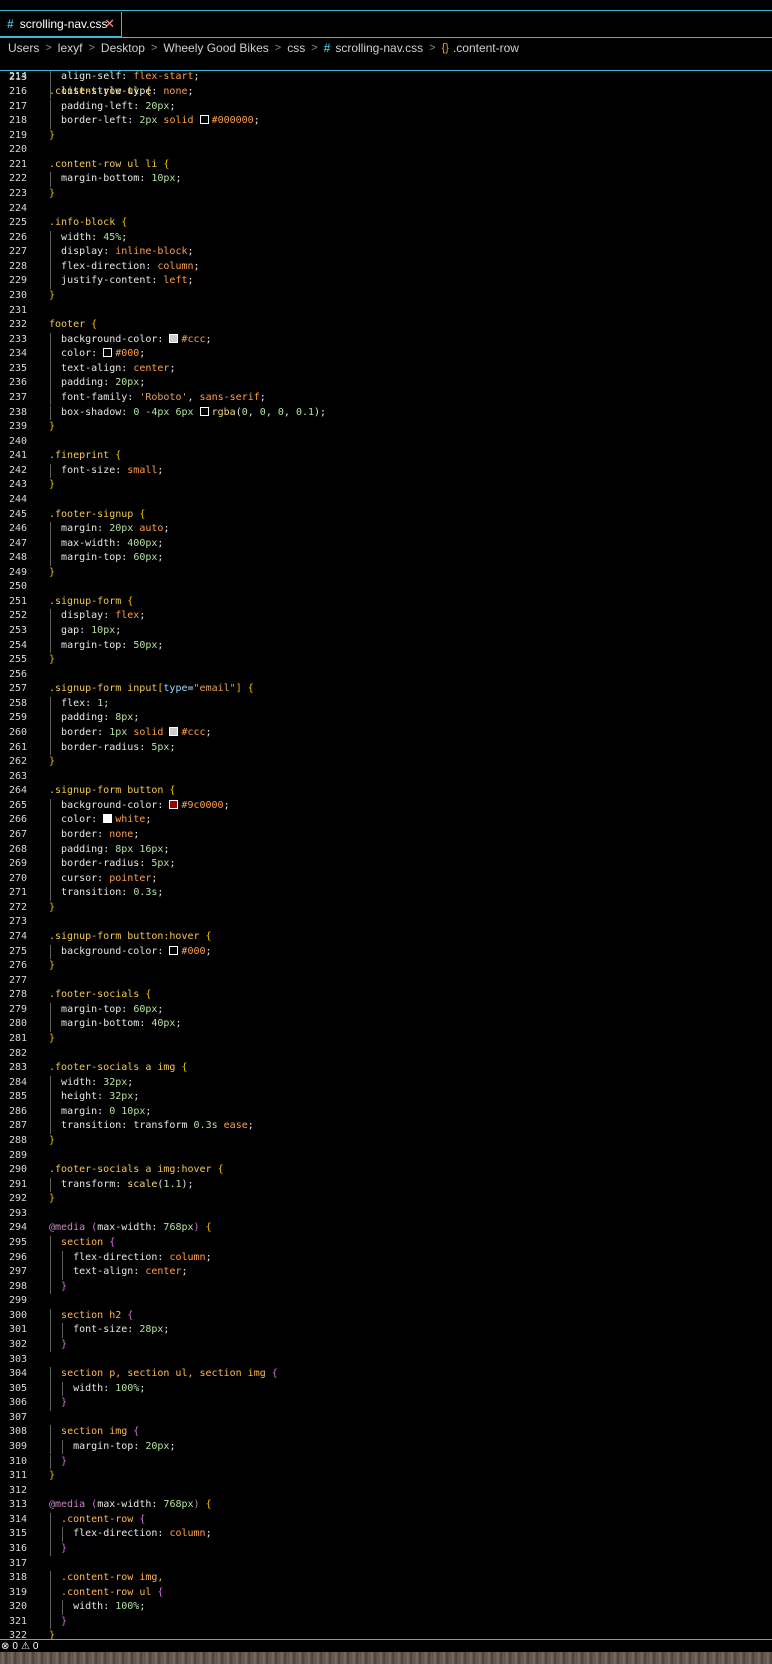  I want to click on code-line: 281}, so click(386, 1039).